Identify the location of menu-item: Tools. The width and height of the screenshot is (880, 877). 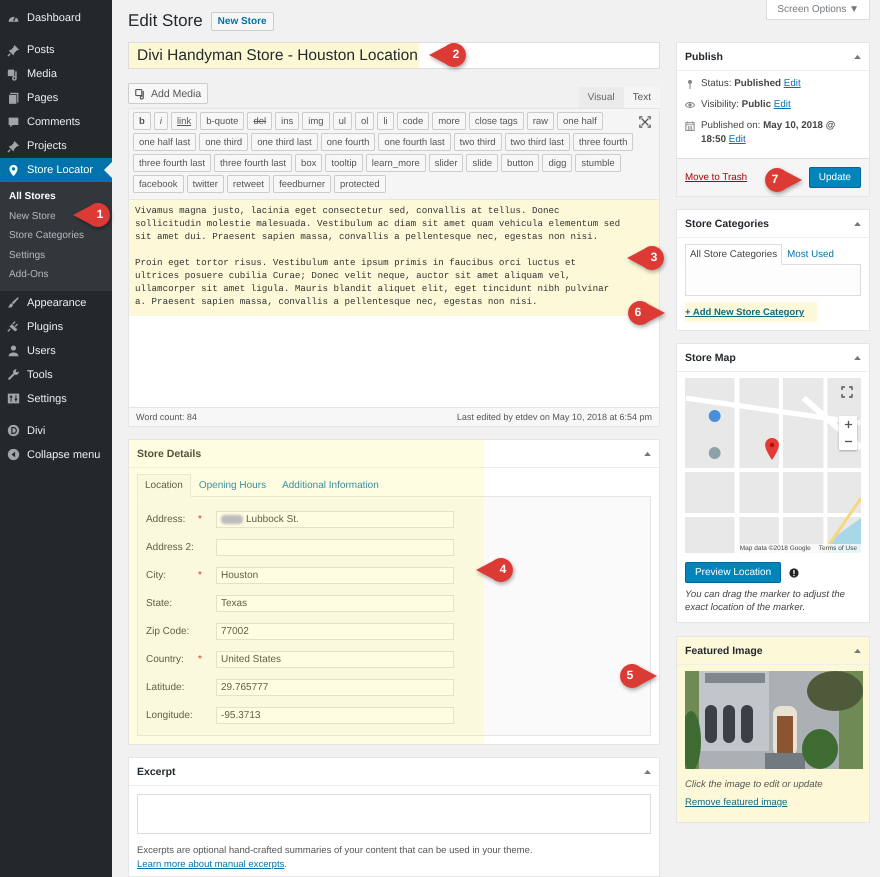
(56, 374).